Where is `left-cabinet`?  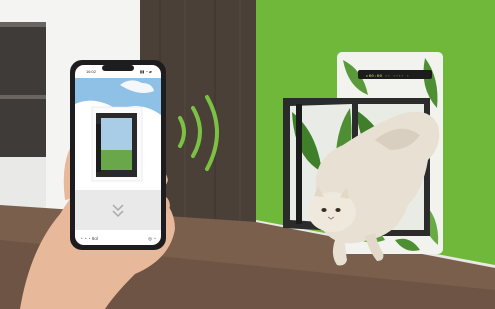
left-cabinet is located at coordinates (23, 184).